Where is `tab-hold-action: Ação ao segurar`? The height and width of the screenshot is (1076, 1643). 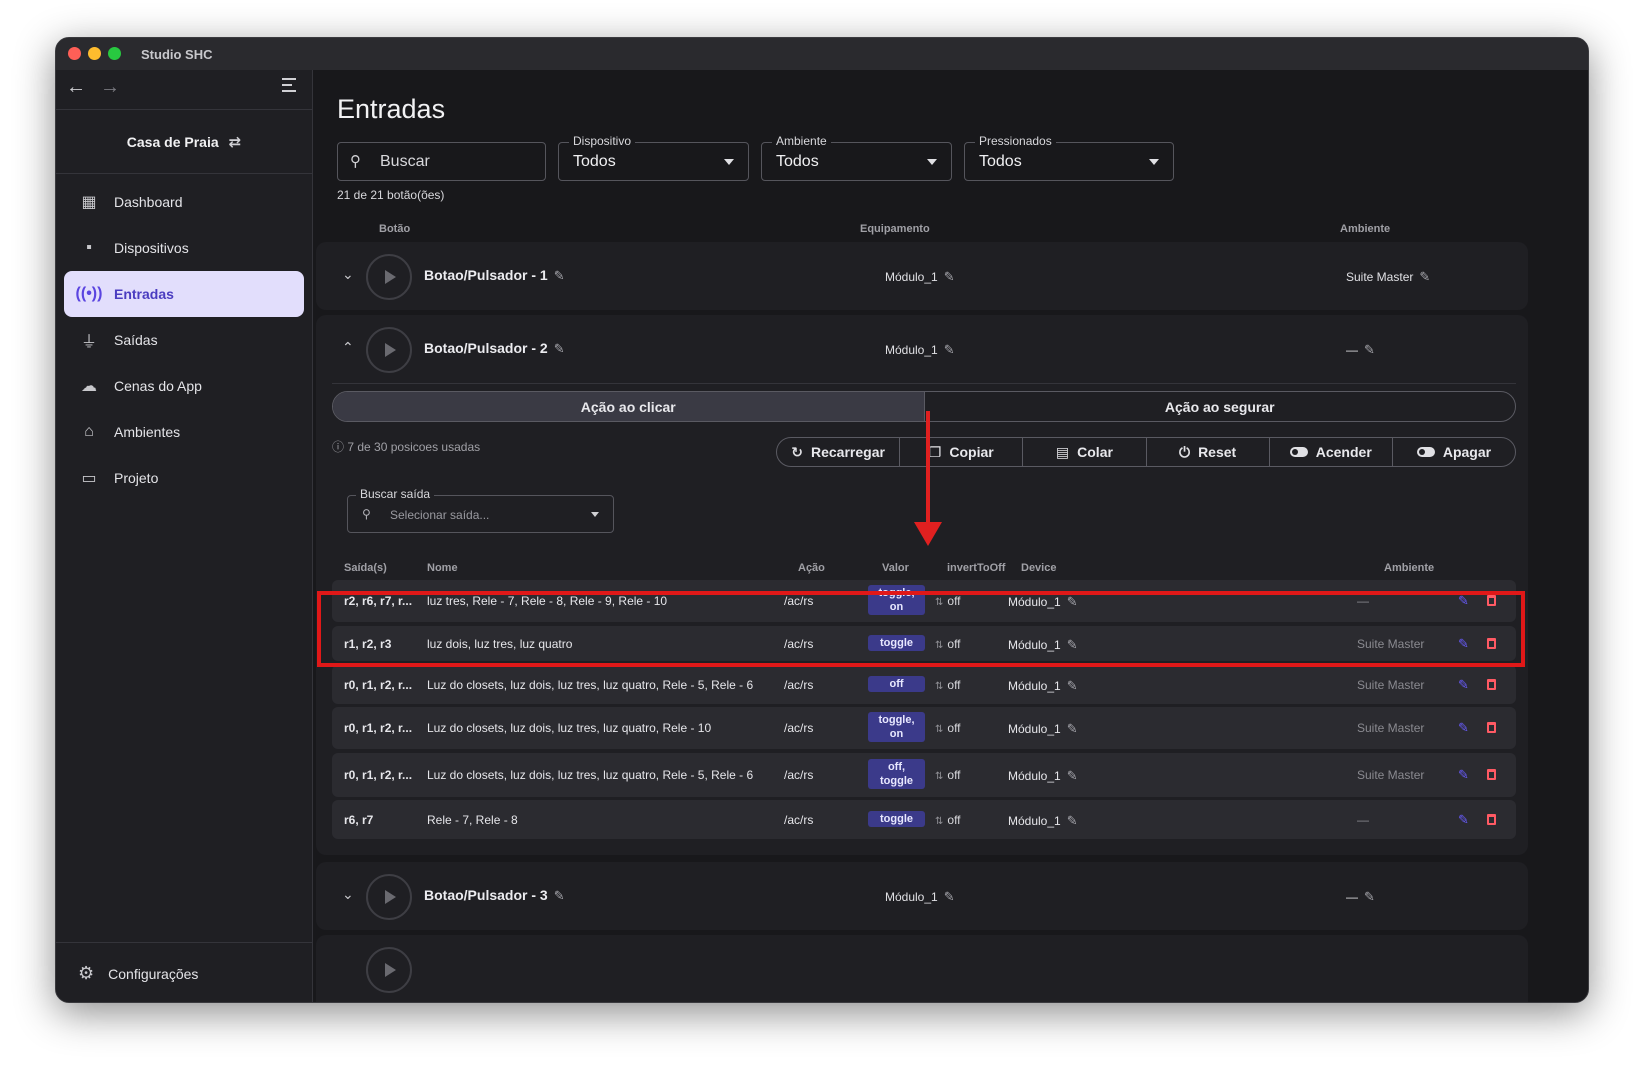 tab-hold-action: Ação ao segurar is located at coordinates (1220, 406).